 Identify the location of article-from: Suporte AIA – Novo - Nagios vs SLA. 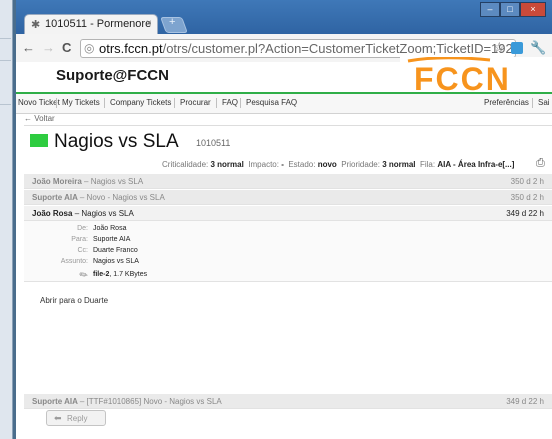
(98, 197).